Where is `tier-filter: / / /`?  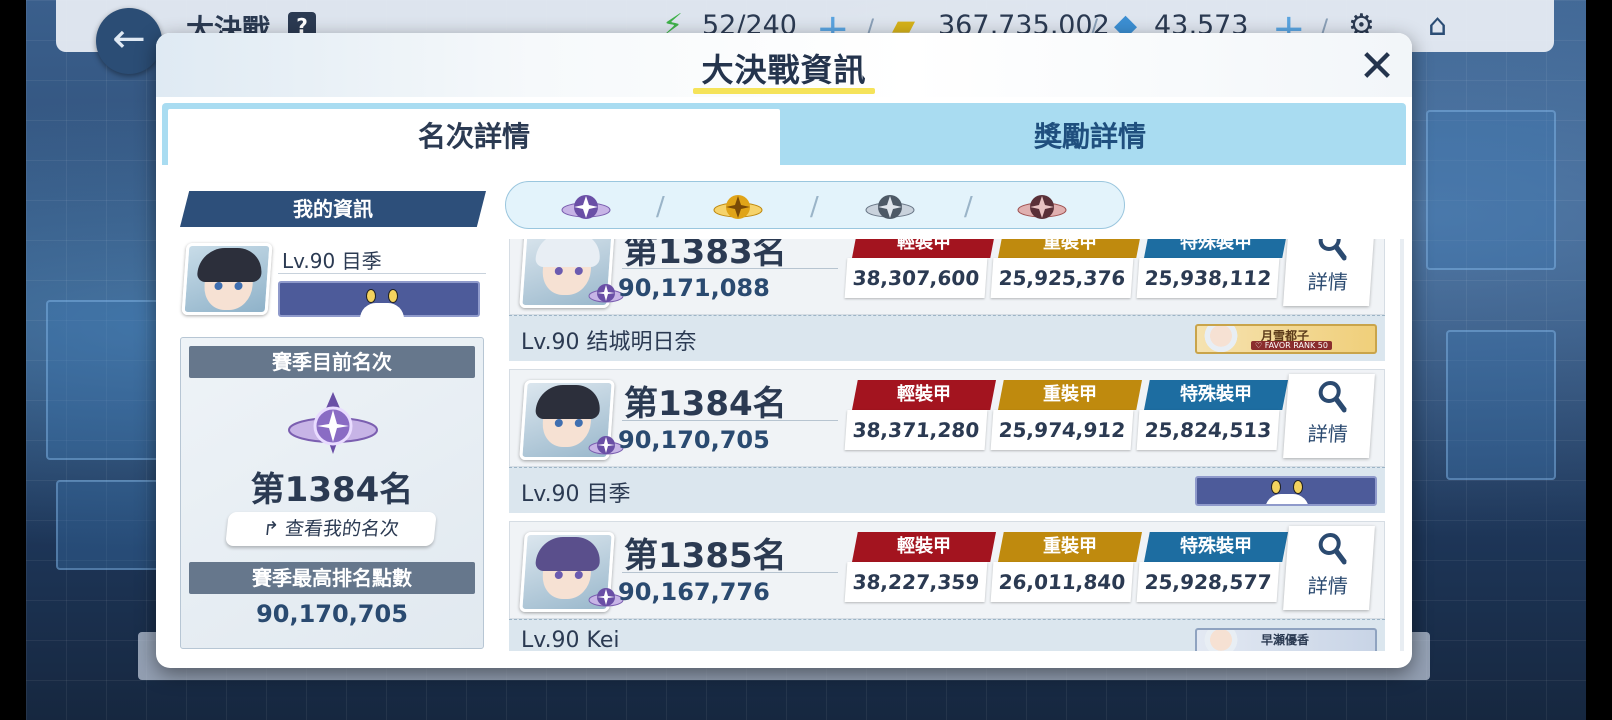 tier-filter: / / / is located at coordinates (815, 205).